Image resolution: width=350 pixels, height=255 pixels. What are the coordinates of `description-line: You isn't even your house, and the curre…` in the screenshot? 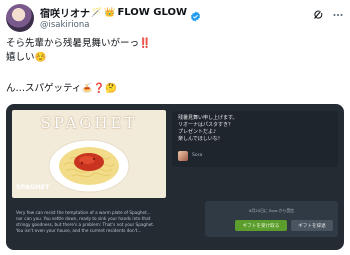 It's located at (79, 230).